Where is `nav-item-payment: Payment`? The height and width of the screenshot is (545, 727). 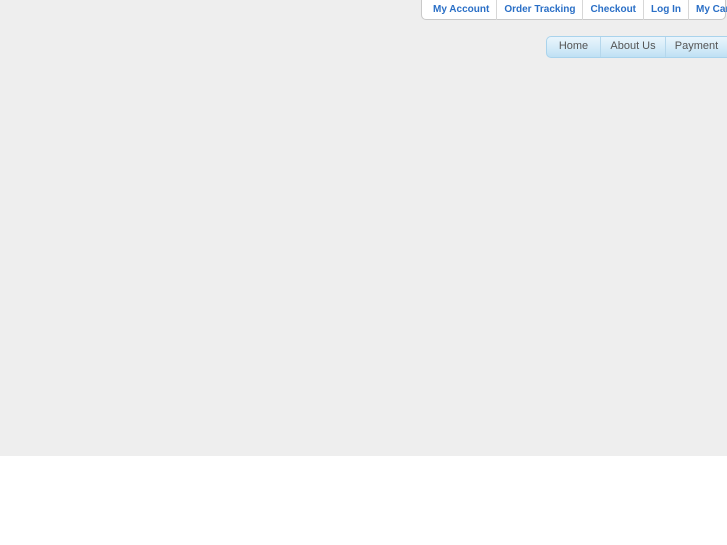
nav-item-payment: Payment is located at coordinates (696, 47).